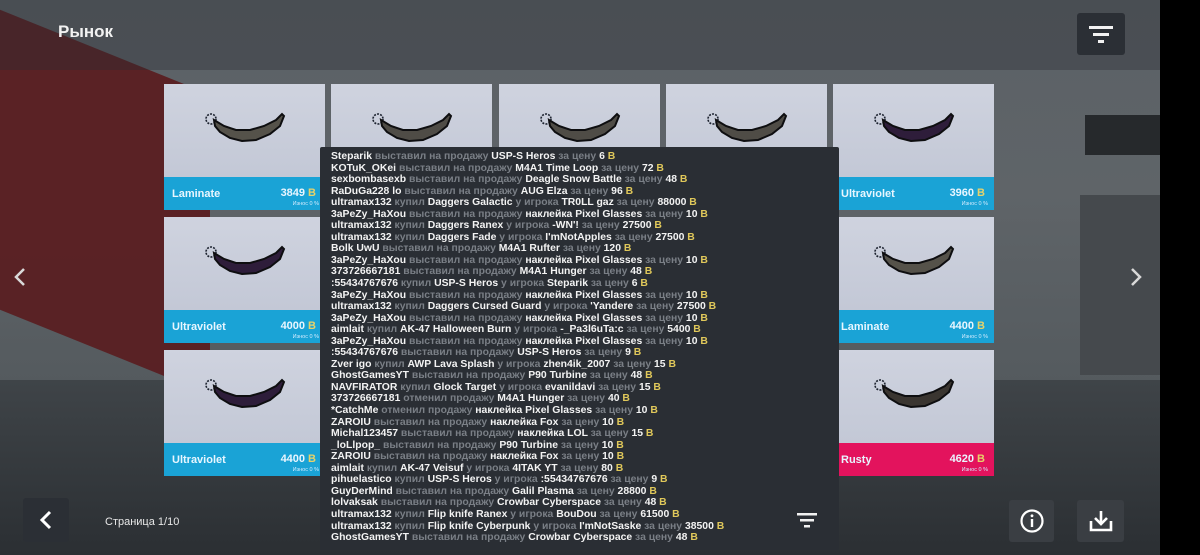  What do you see at coordinates (244, 147) in the screenshot?
I see `item-card: Laminate 3849 B Износ 0 %` at bounding box center [244, 147].